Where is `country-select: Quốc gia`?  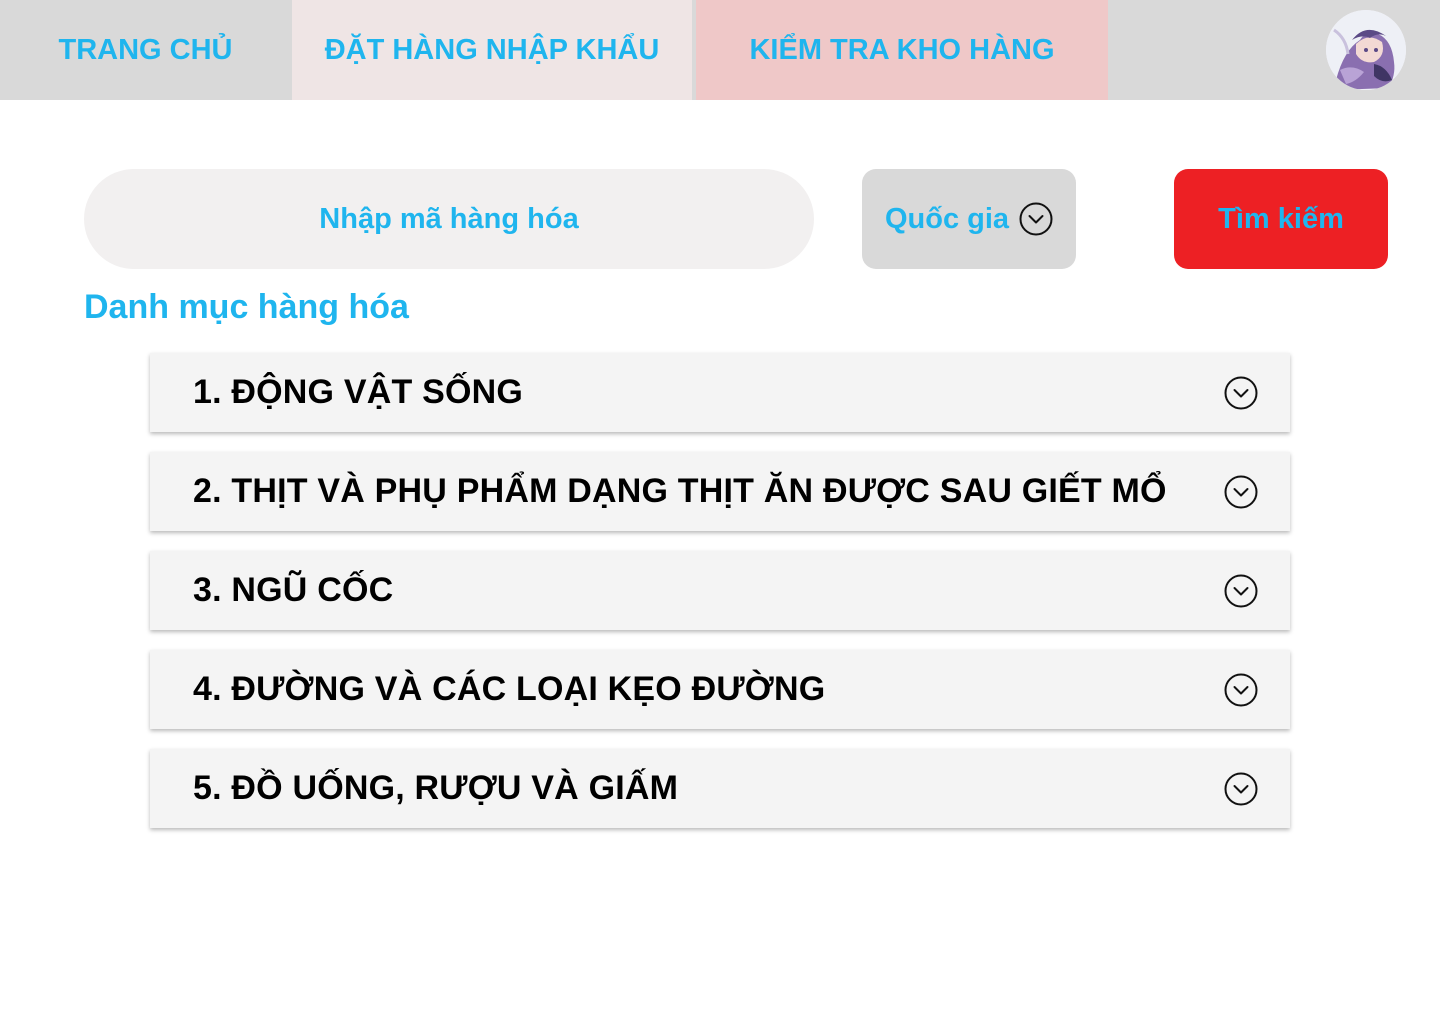 country-select: Quốc gia is located at coordinates (969, 219).